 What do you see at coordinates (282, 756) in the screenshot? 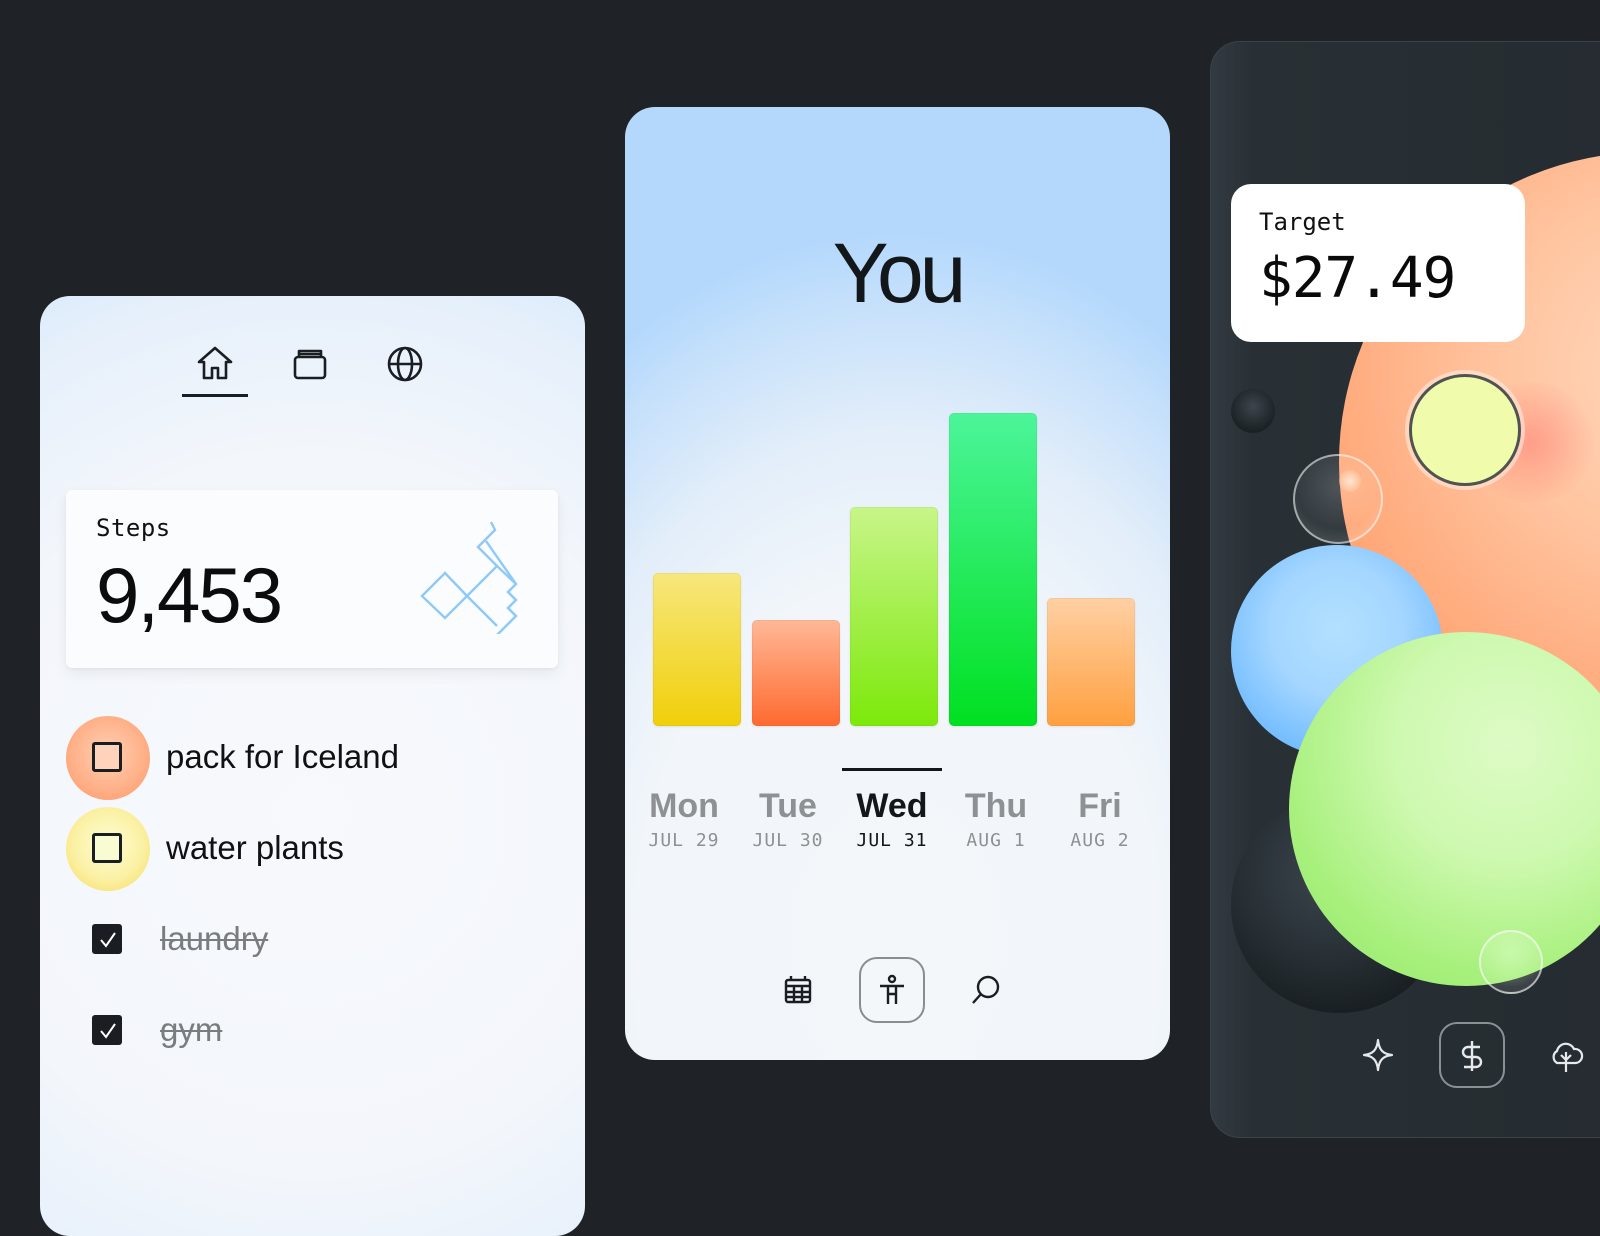
I see `todo-text: pack for Iceland` at bounding box center [282, 756].